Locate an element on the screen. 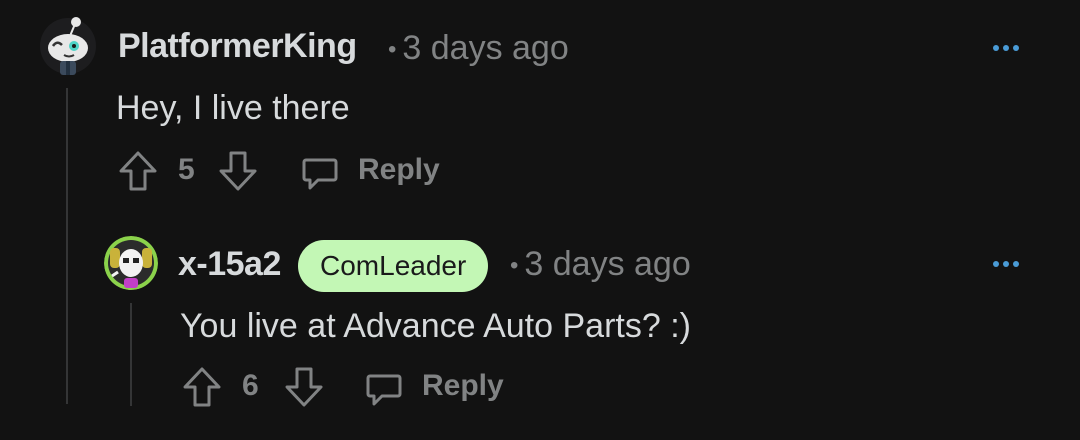 The width and height of the screenshot is (1080, 440). user-avatar-icon is located at coordinates (131, 263).